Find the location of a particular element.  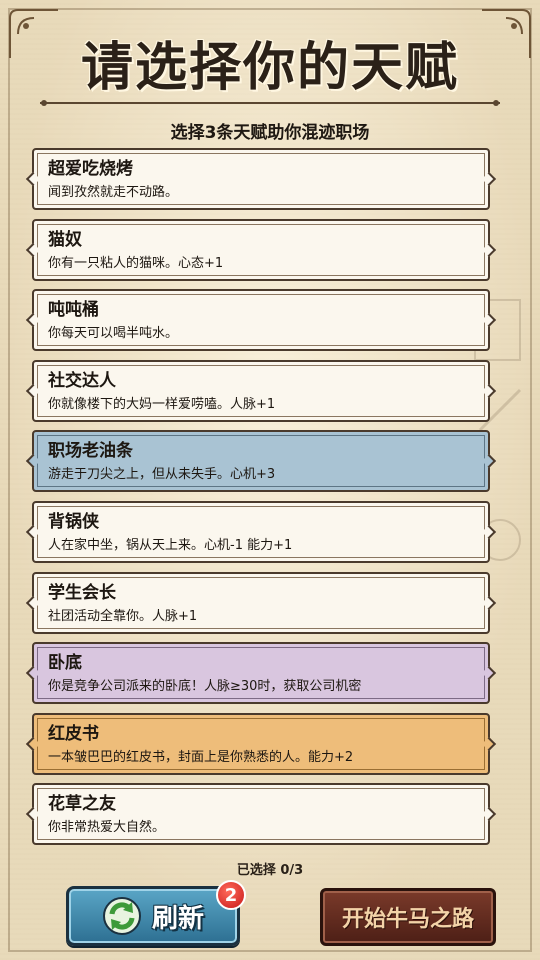

talent-card: 花草之友 你非常热爱大自然。 is located at coordinates (261, 814).